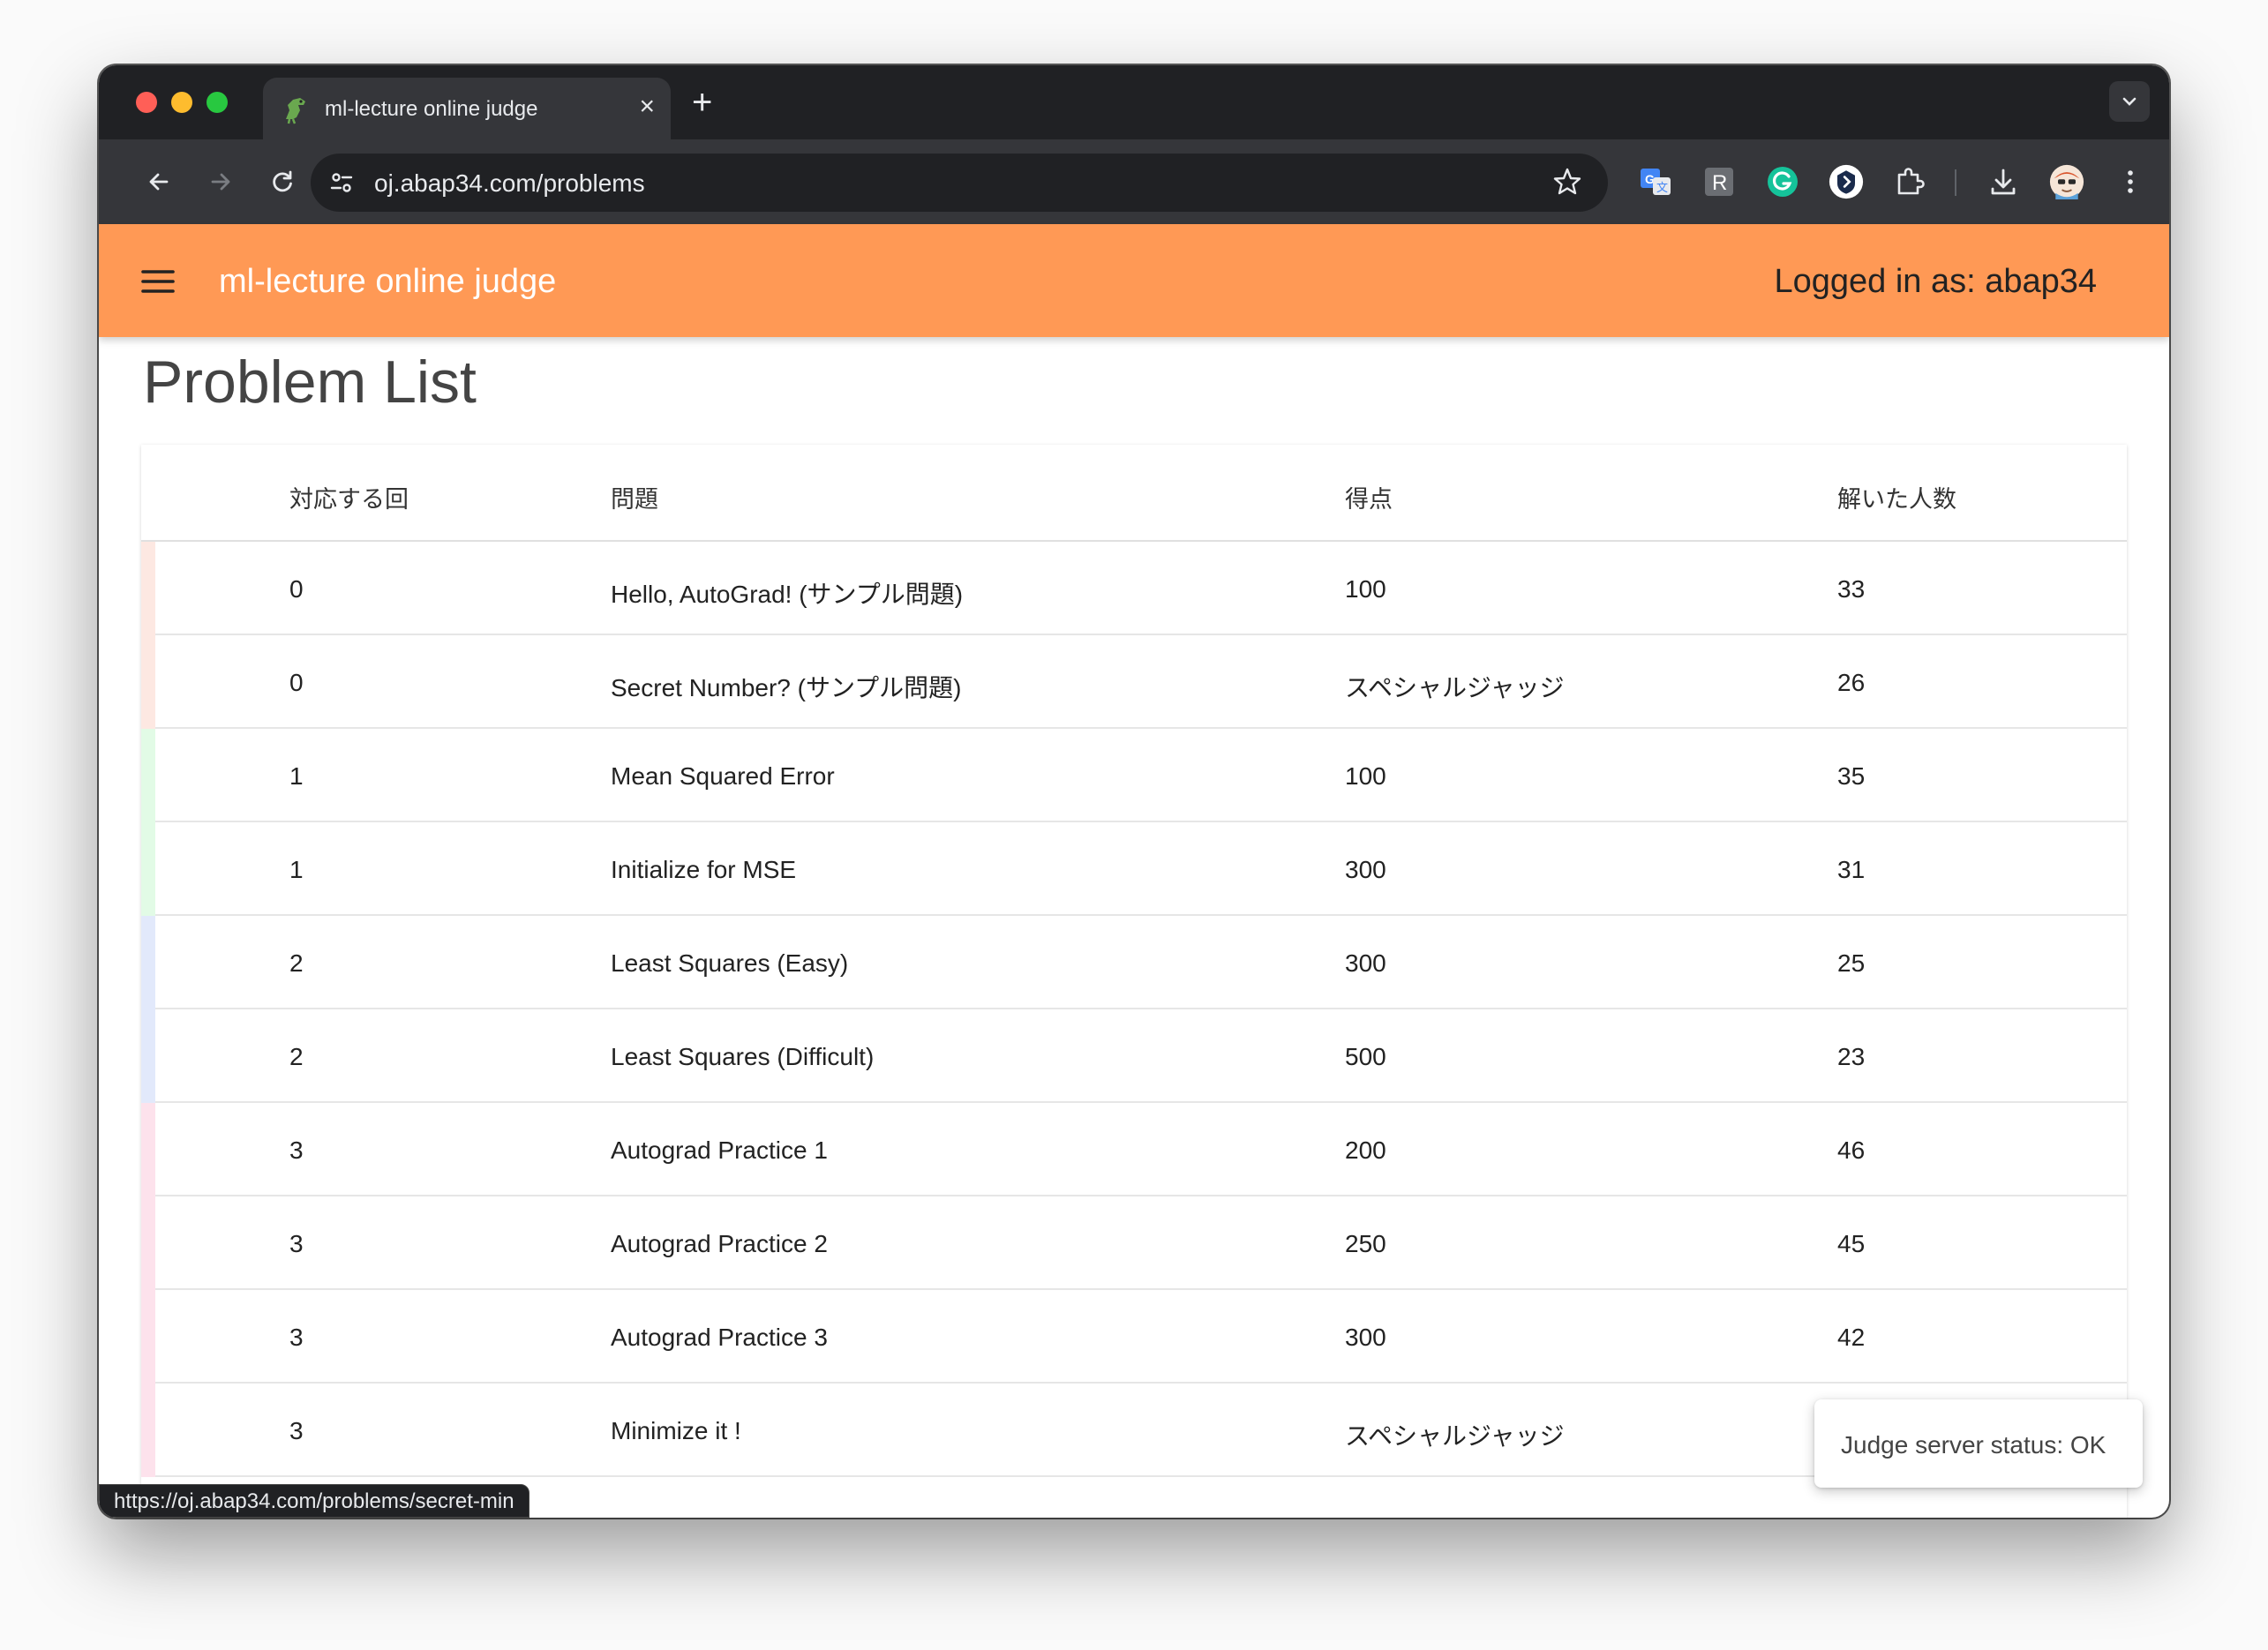  I want to click on address-bar: oj.abap34.com/problems, so click(959, 183).